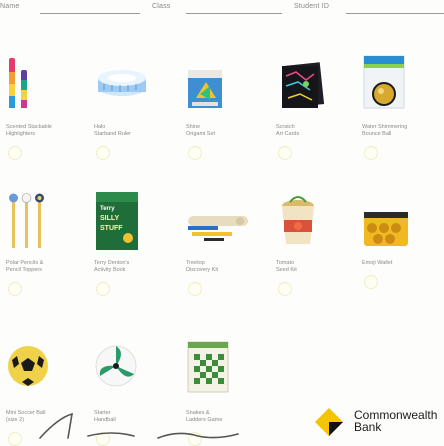 The height and width of the screenshot is (446, 444). Describe the element at coordinates (368, 427) in the screenshot. I see `logo-sub: Bank` at that location.